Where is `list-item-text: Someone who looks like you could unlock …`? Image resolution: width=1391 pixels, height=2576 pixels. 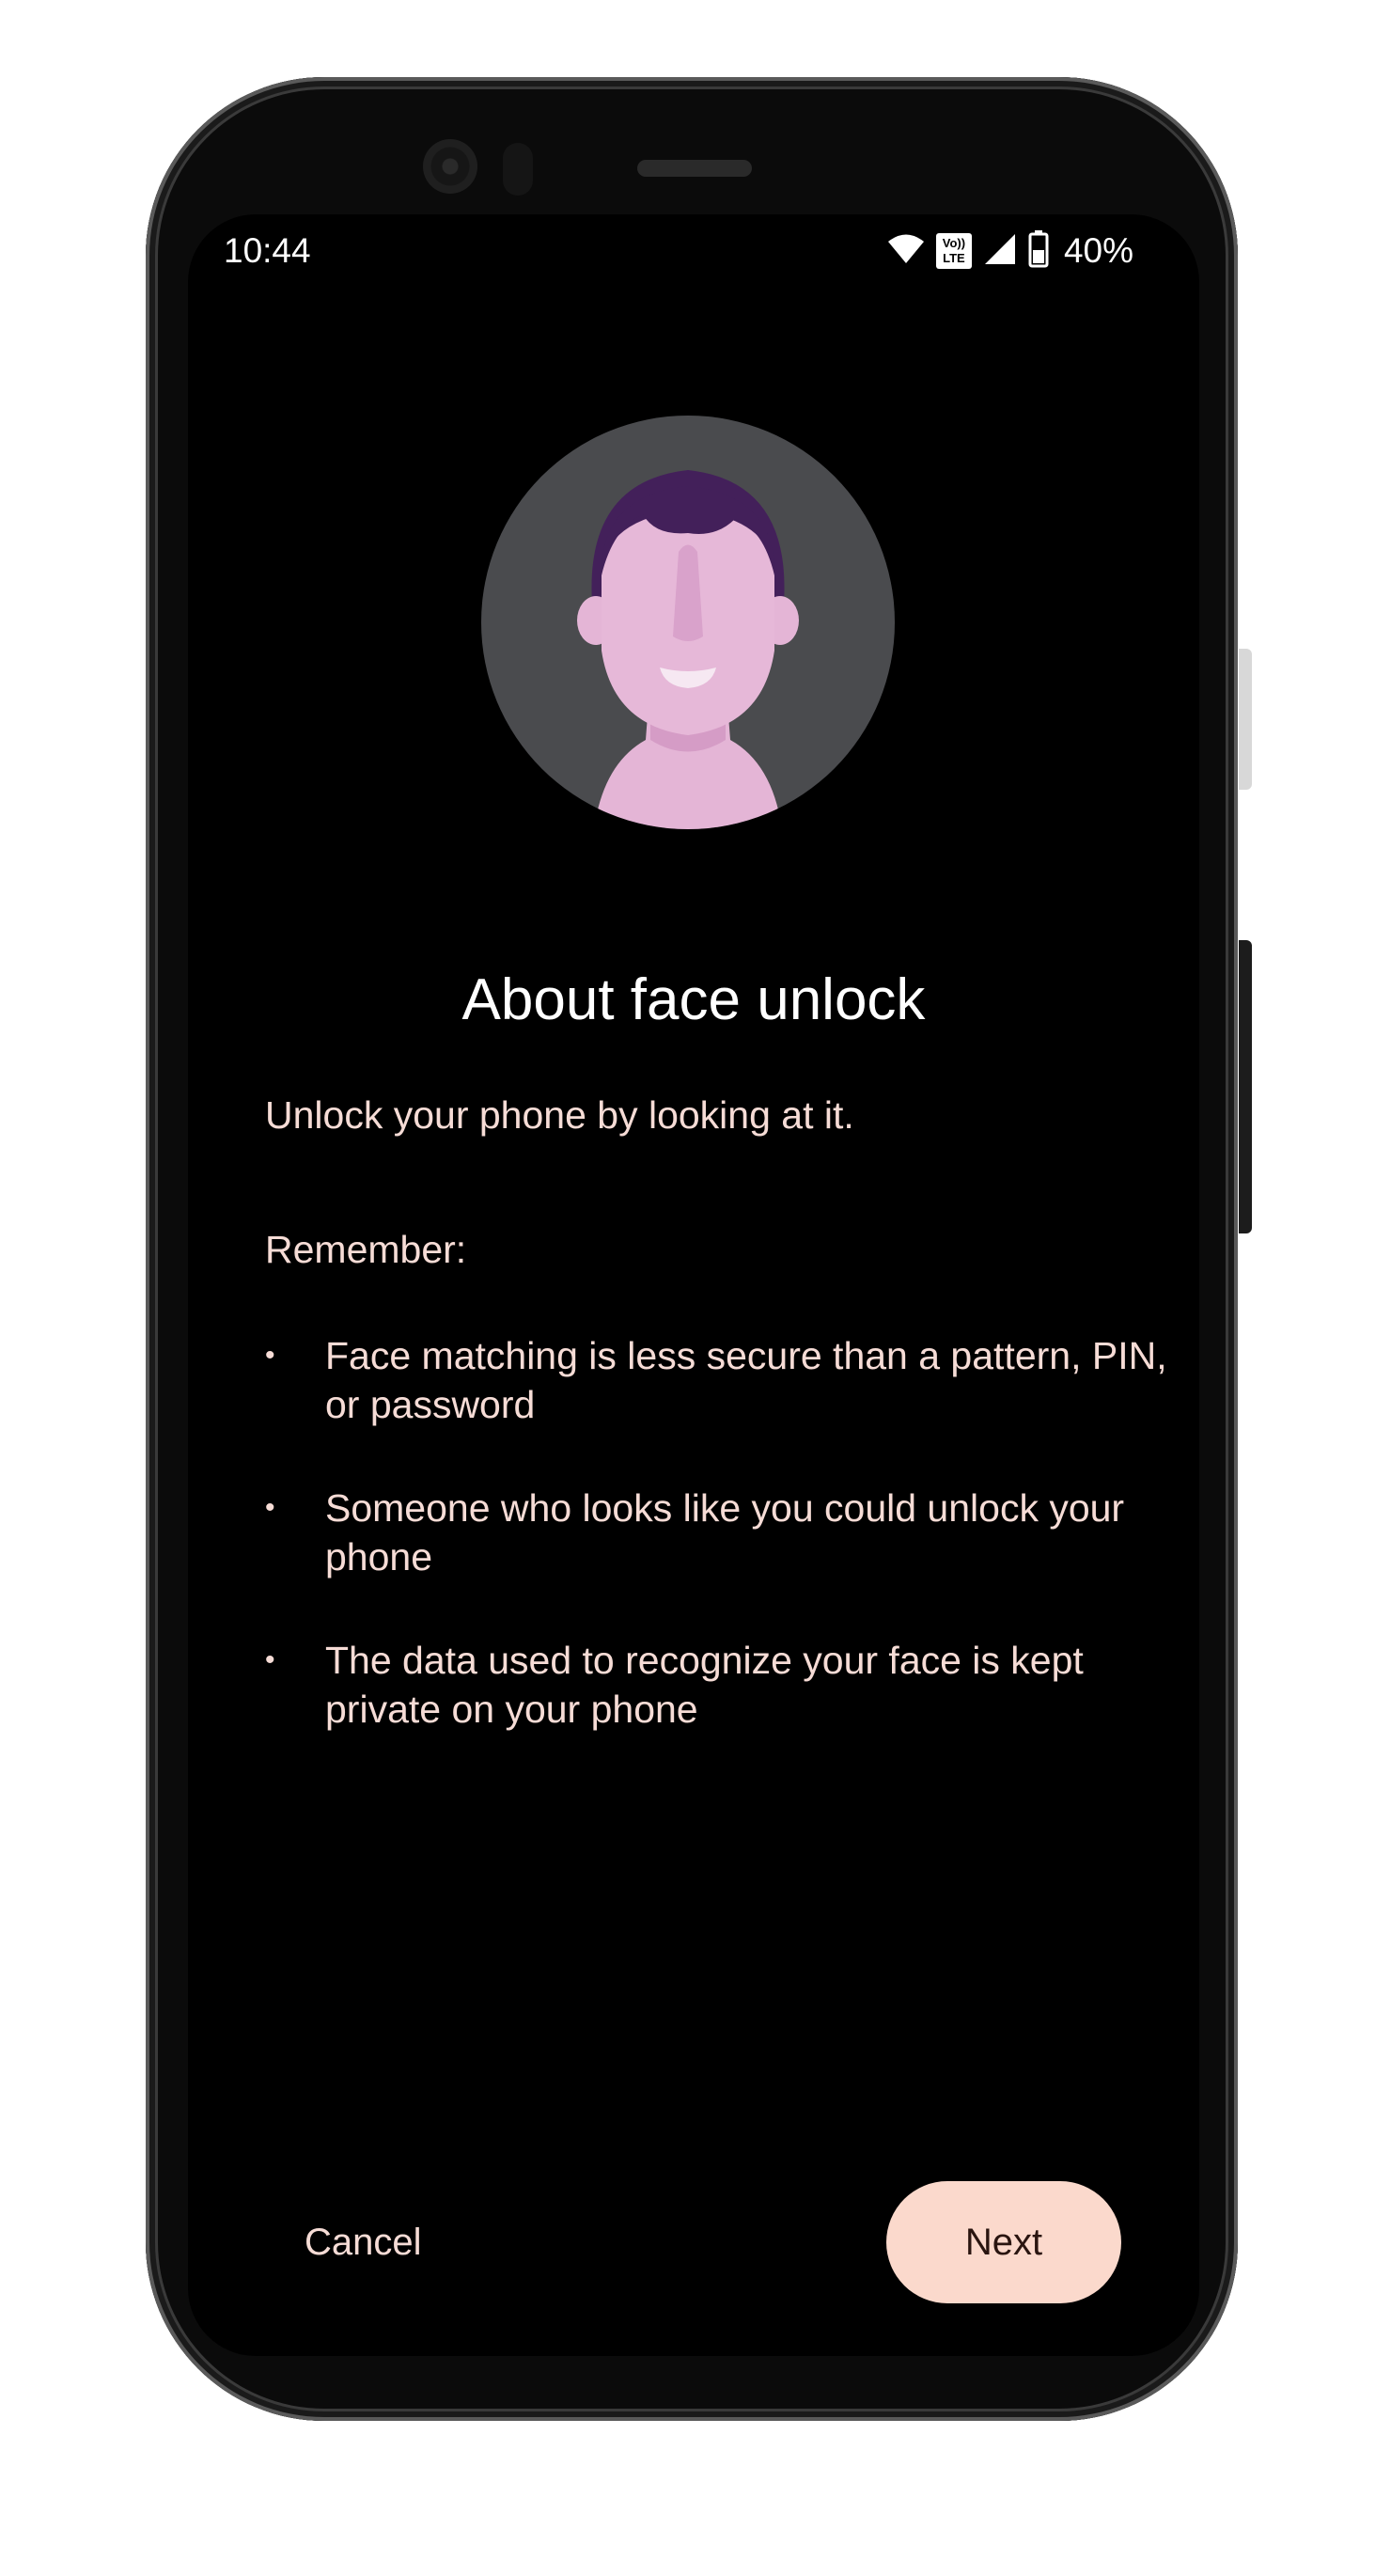 list-item-text: Someone who looks like you could unlock … is located at coordinates (725, 1532).